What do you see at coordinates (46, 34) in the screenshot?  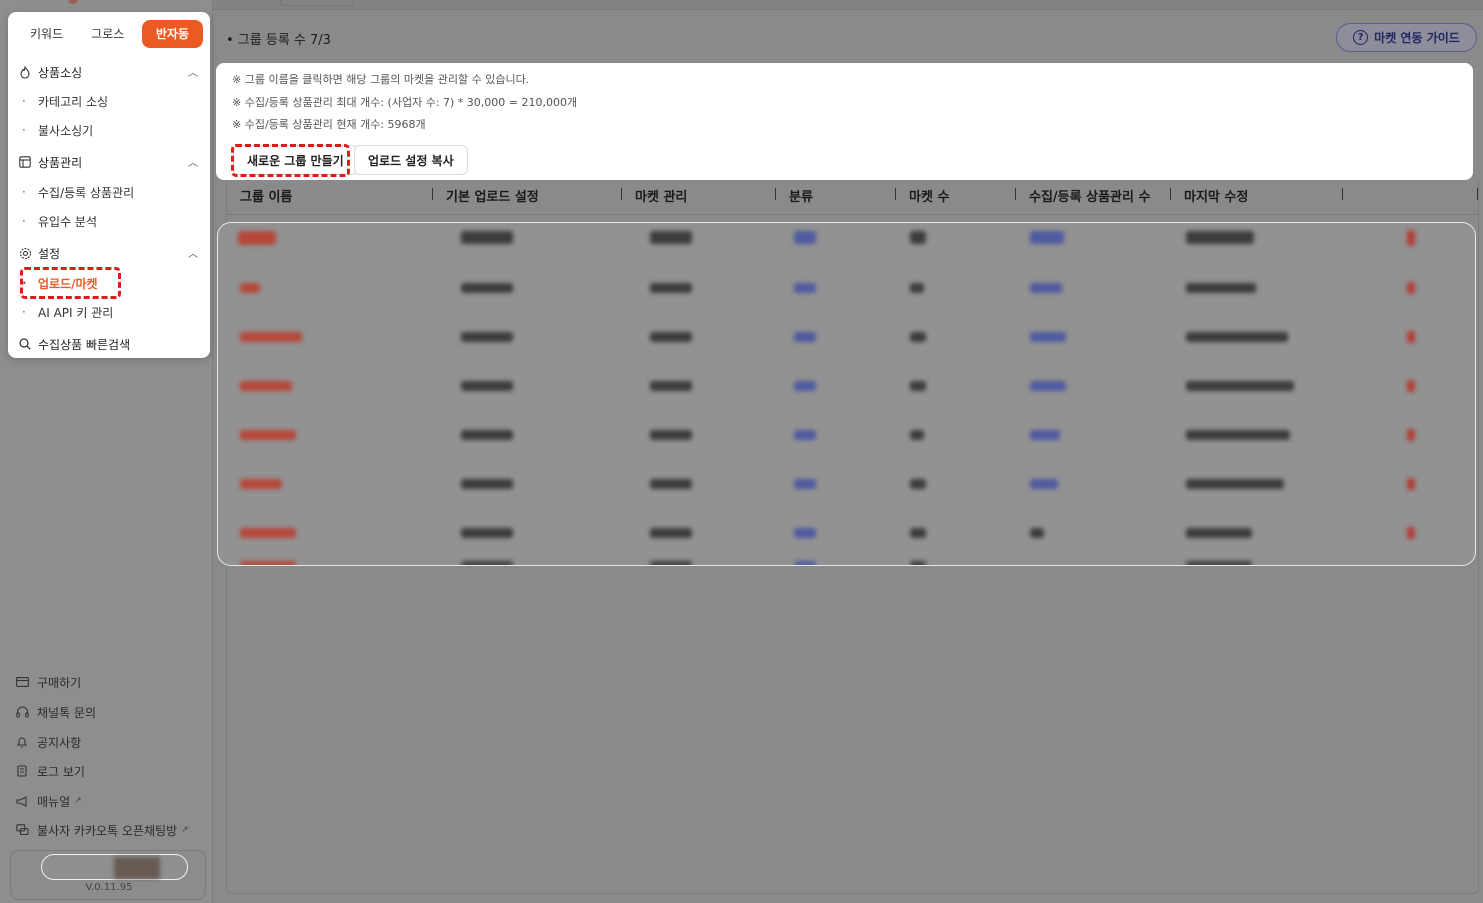 I see `tab-keyword: 키워드` at bounding box center [46, 34].